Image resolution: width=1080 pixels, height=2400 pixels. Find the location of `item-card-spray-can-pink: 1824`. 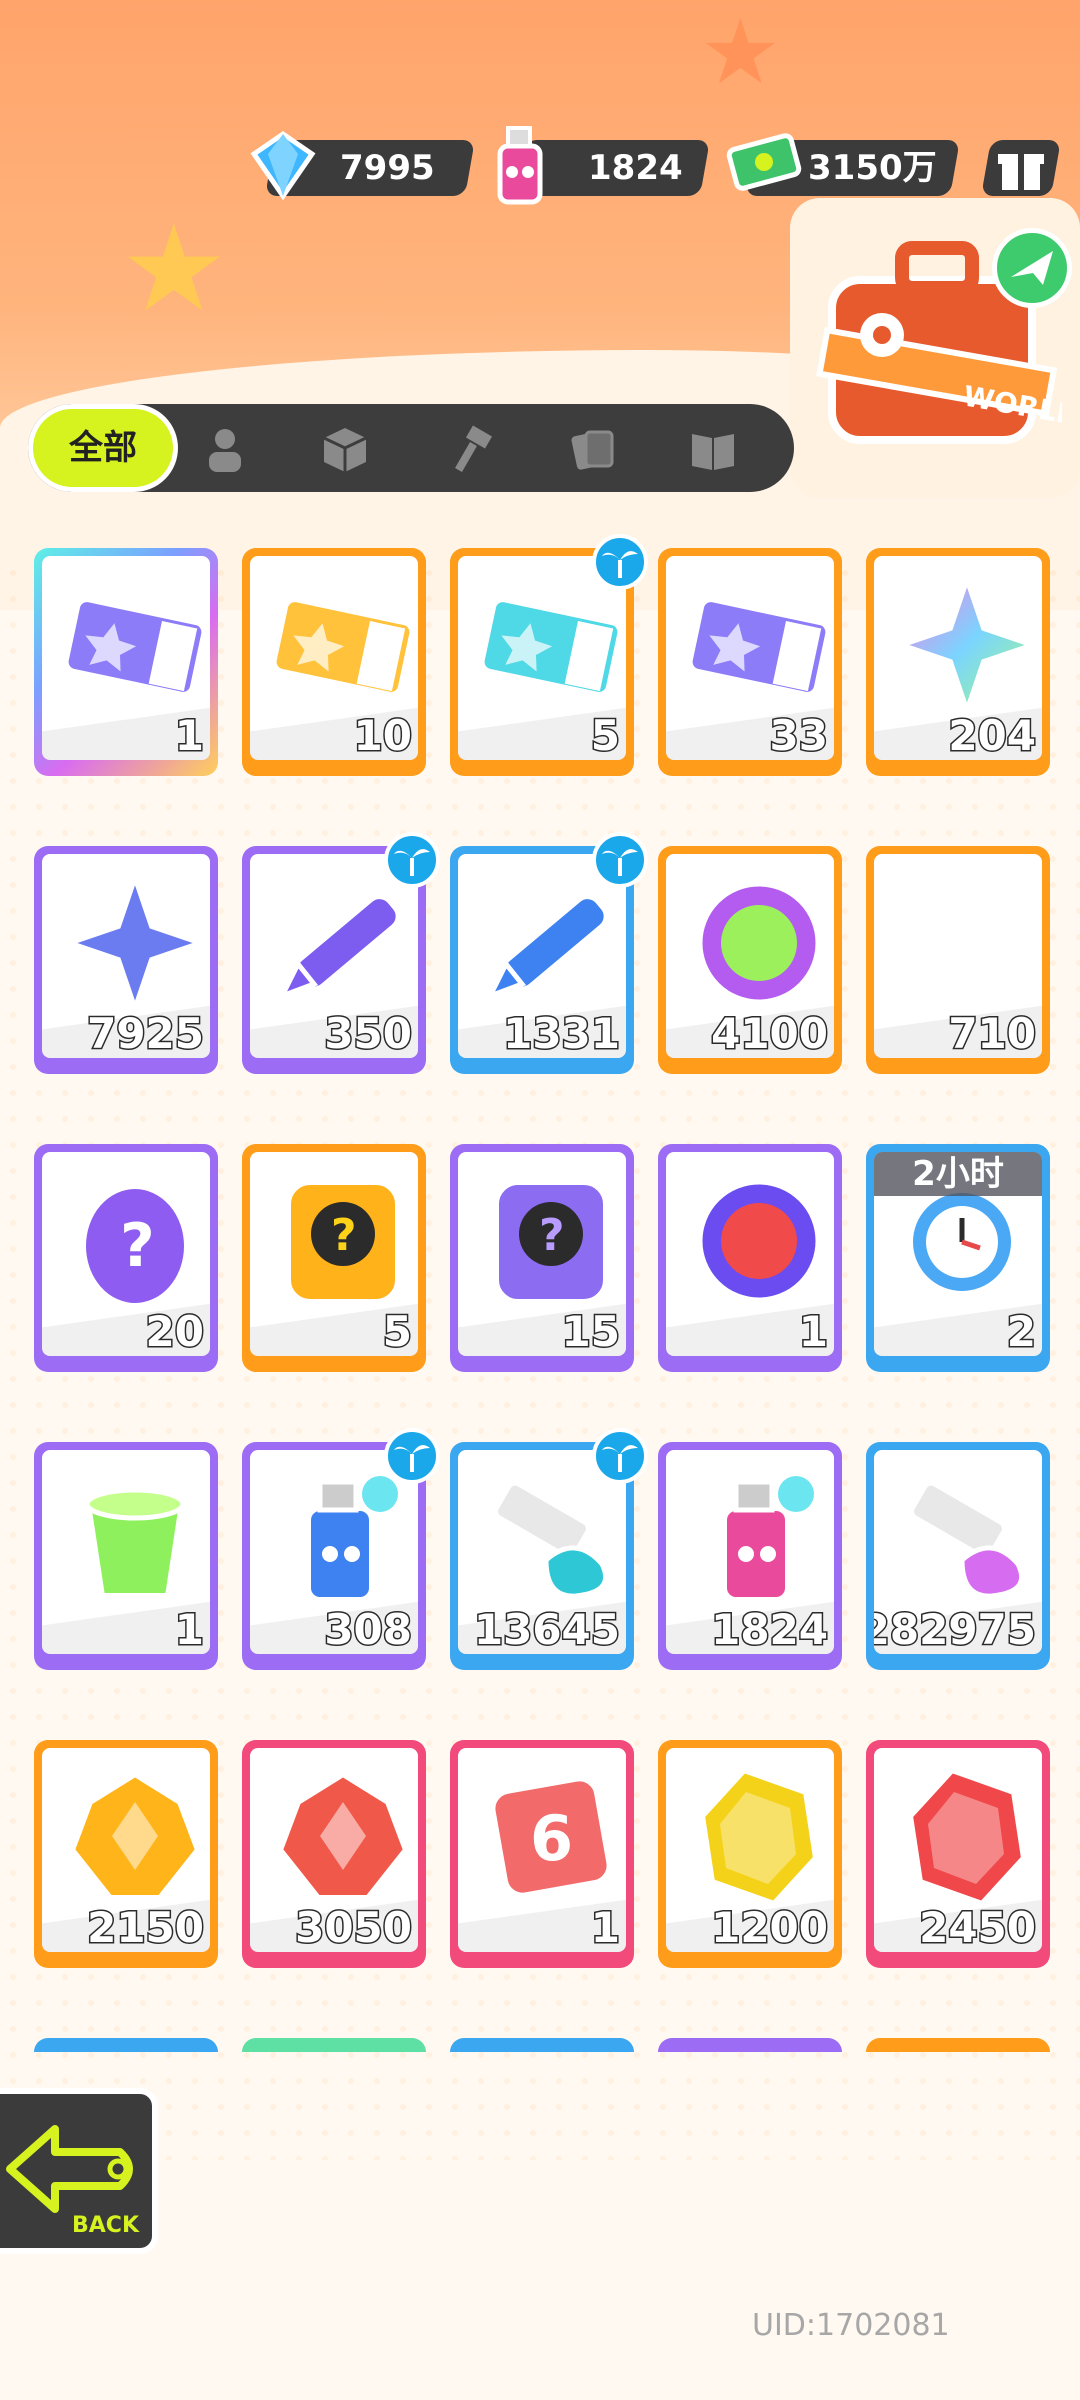

item-card-spray-can-pink: 1824 is located at coordinates (750, 1556).